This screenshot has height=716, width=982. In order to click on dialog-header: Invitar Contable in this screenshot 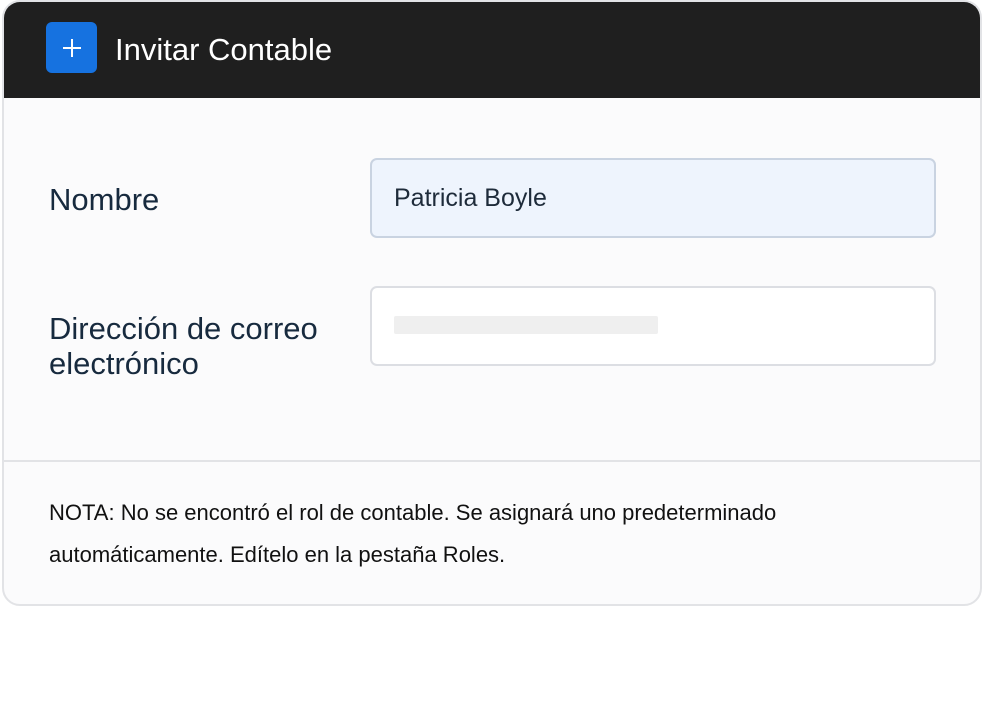, I will do `click(492, 50)`.